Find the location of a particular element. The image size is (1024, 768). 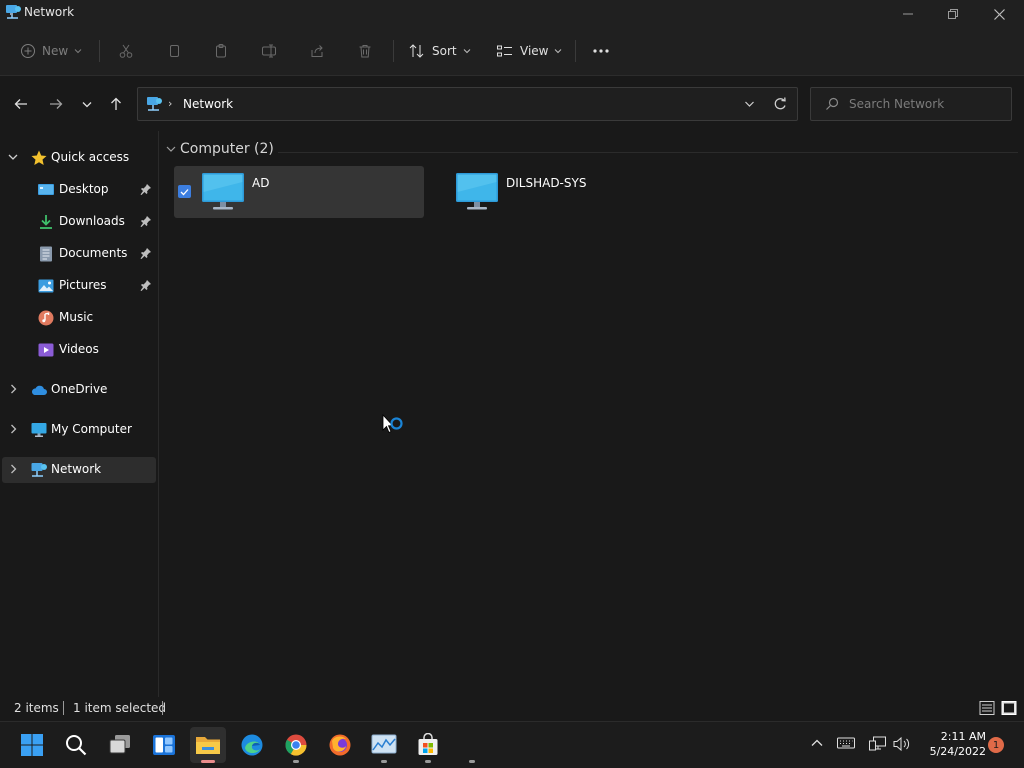

network-icon is located at coordinates (39, 470).